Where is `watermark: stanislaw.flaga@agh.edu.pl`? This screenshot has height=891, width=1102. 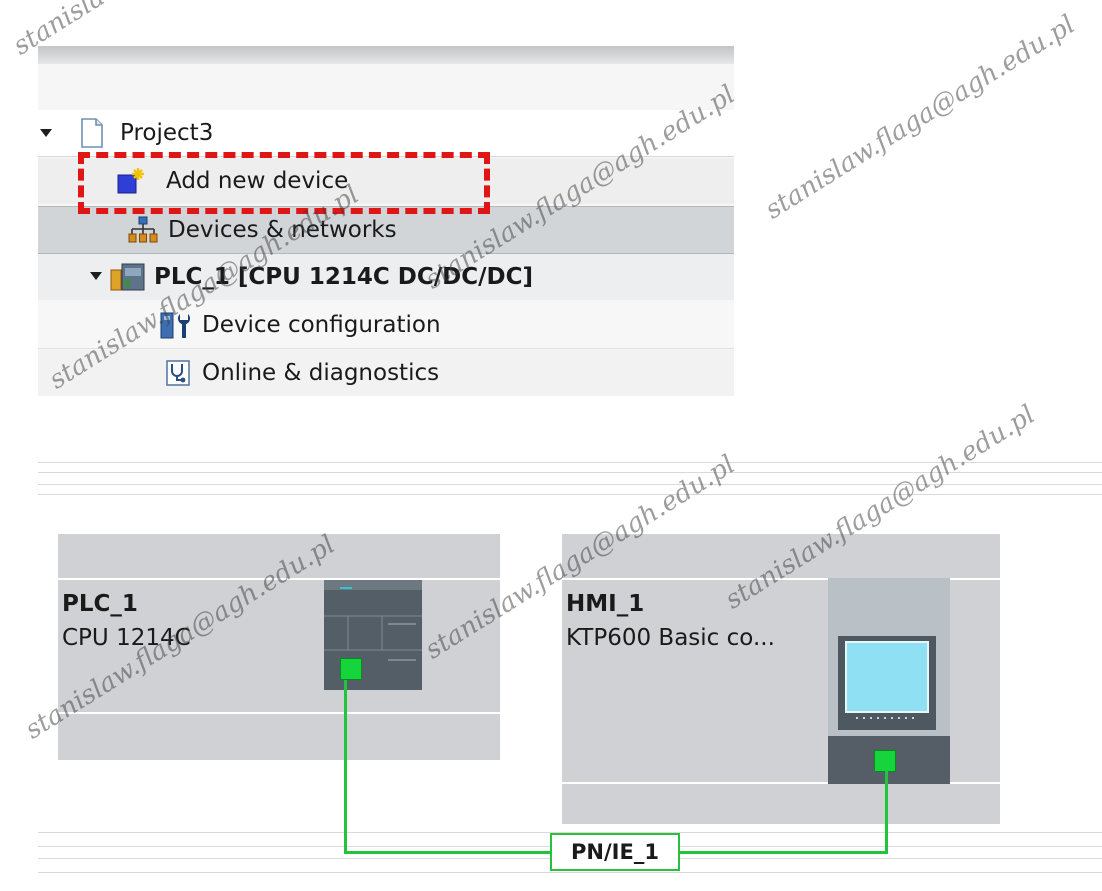 watermark: stanislaw.flaga@agh.edu.pl is located at coordinates (920, 117).